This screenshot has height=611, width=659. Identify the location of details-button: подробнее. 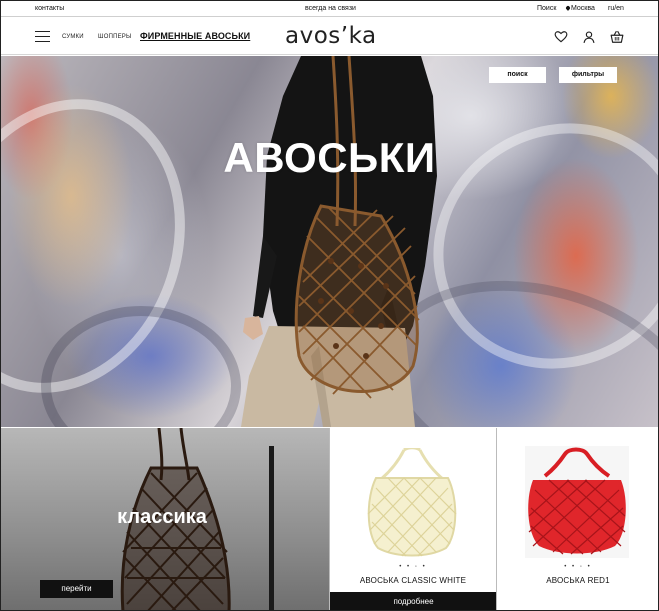
(413, 601).